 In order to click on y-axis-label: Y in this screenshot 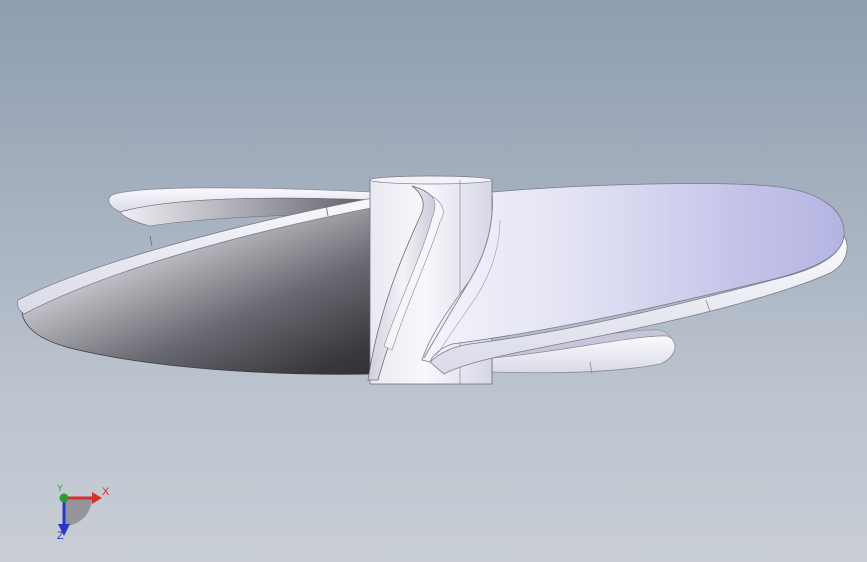, I will do `click(60, 488)`.